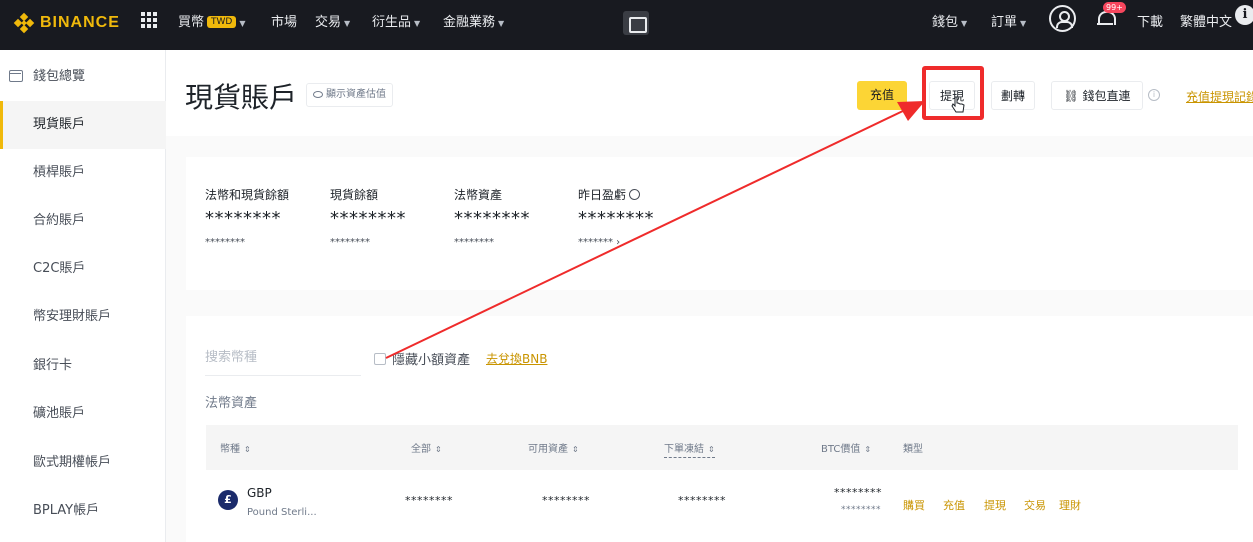 This screenshot has width=1253, height=542. What do you see at coordinates (635, 194) in the screenshot?
I see `clock-icon` at bounding box center [635, 194].